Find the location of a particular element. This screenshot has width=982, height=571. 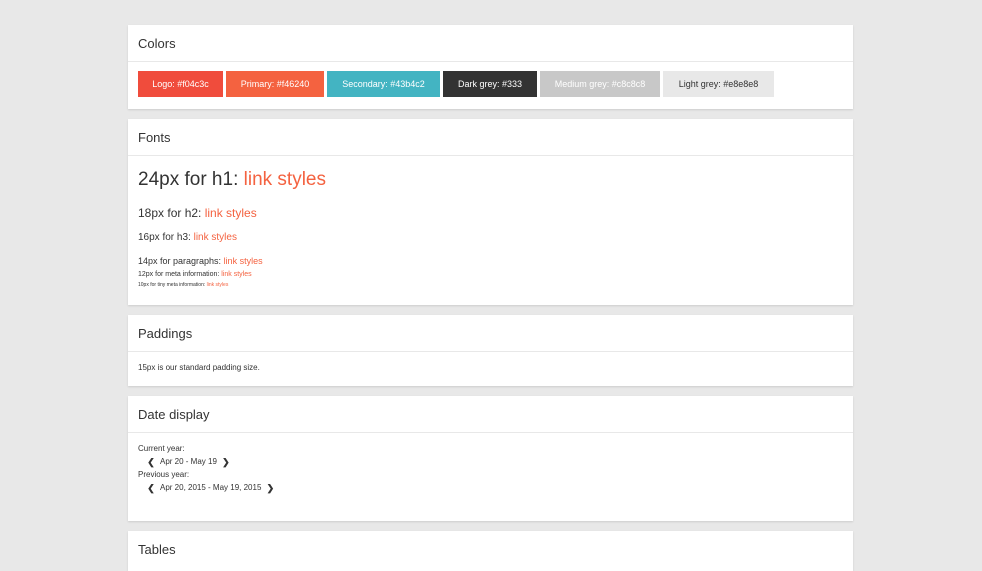

tables-card-title: Tables is located at coordinates (157, 549).